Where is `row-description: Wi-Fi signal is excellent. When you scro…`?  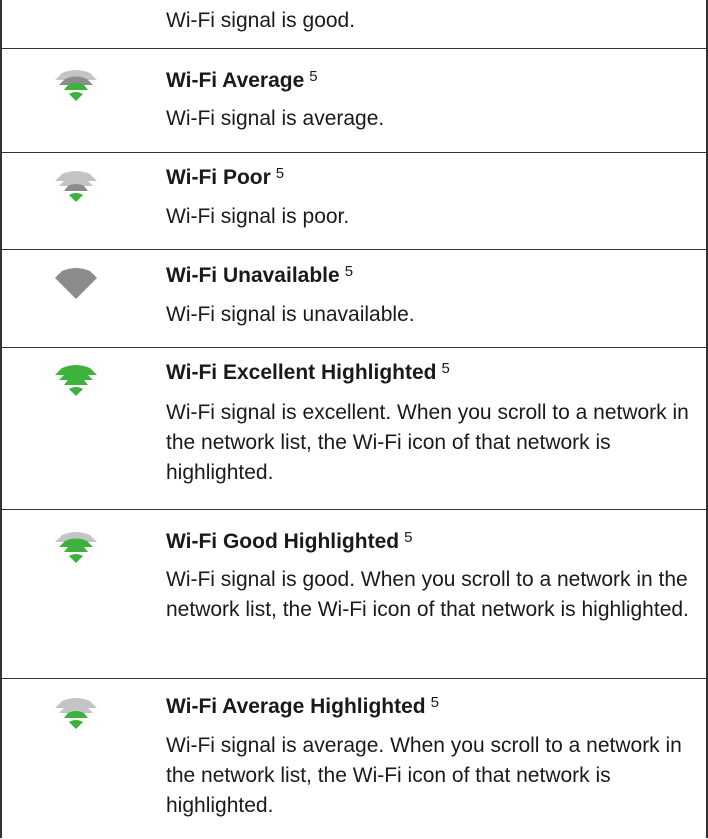
row-description: Wi-Fi signal is excellent. When you scro… is located at coordinates (427, 442).